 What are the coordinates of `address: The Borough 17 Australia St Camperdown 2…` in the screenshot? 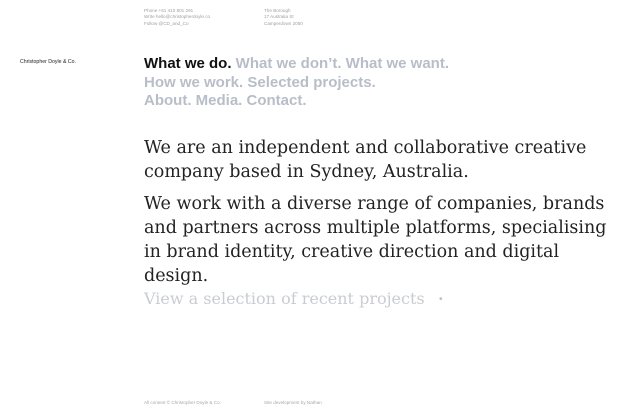 It's located at (319, 17).